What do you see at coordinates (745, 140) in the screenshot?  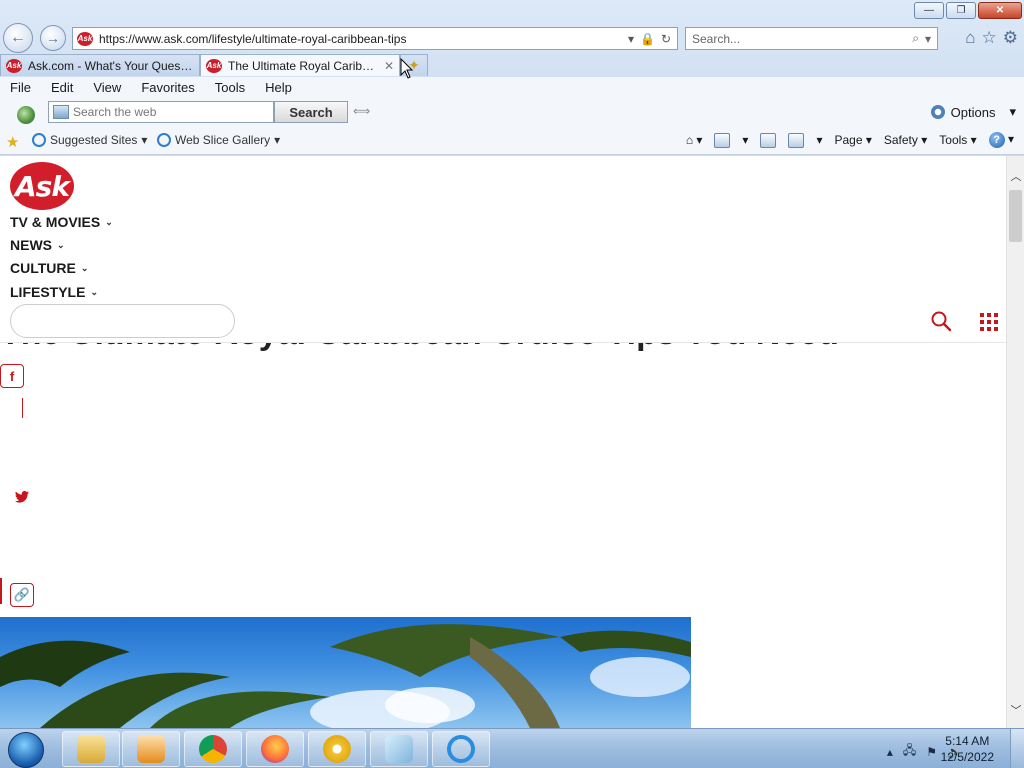 I see `feeds-dropdown-icon: ▾` at bounding box center [745, 140].